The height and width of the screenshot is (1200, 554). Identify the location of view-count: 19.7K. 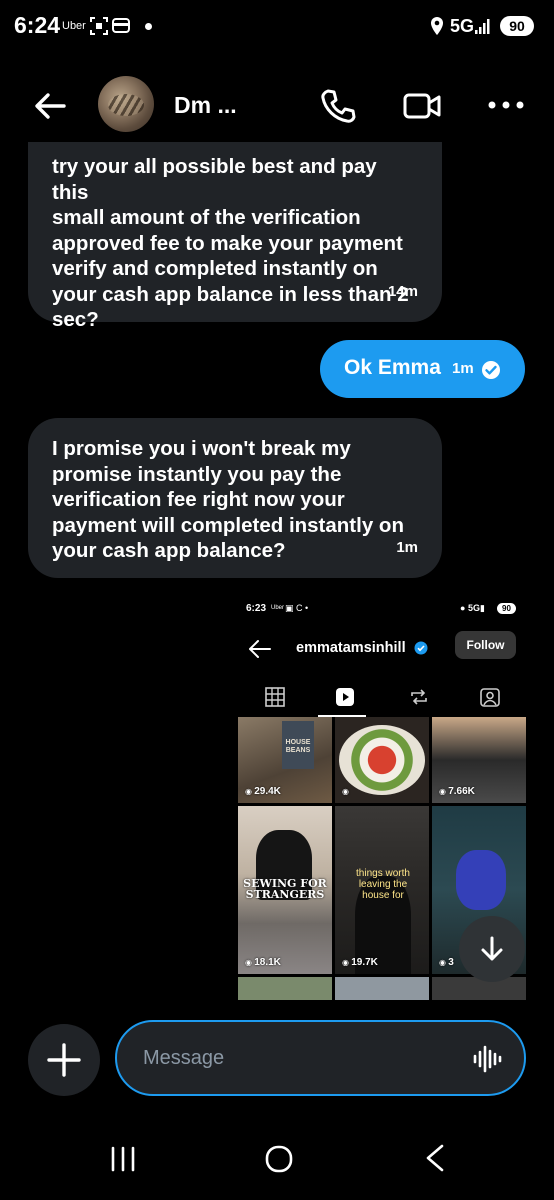
(360, 962).